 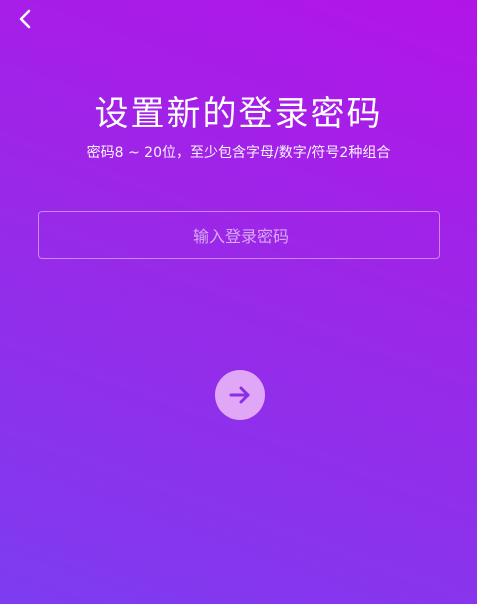 I want to click on password-field-container, so click(x=240, y=235).